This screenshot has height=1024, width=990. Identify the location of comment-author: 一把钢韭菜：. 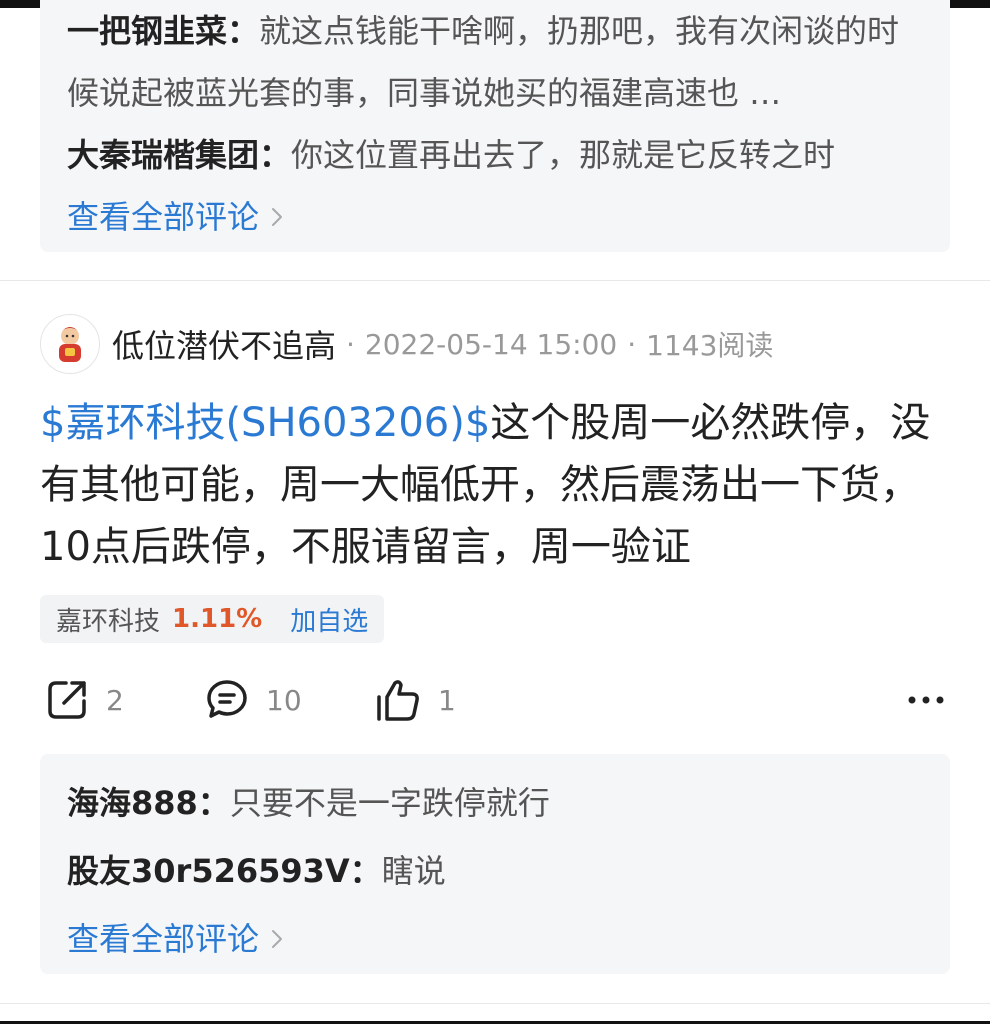
(163, 31).